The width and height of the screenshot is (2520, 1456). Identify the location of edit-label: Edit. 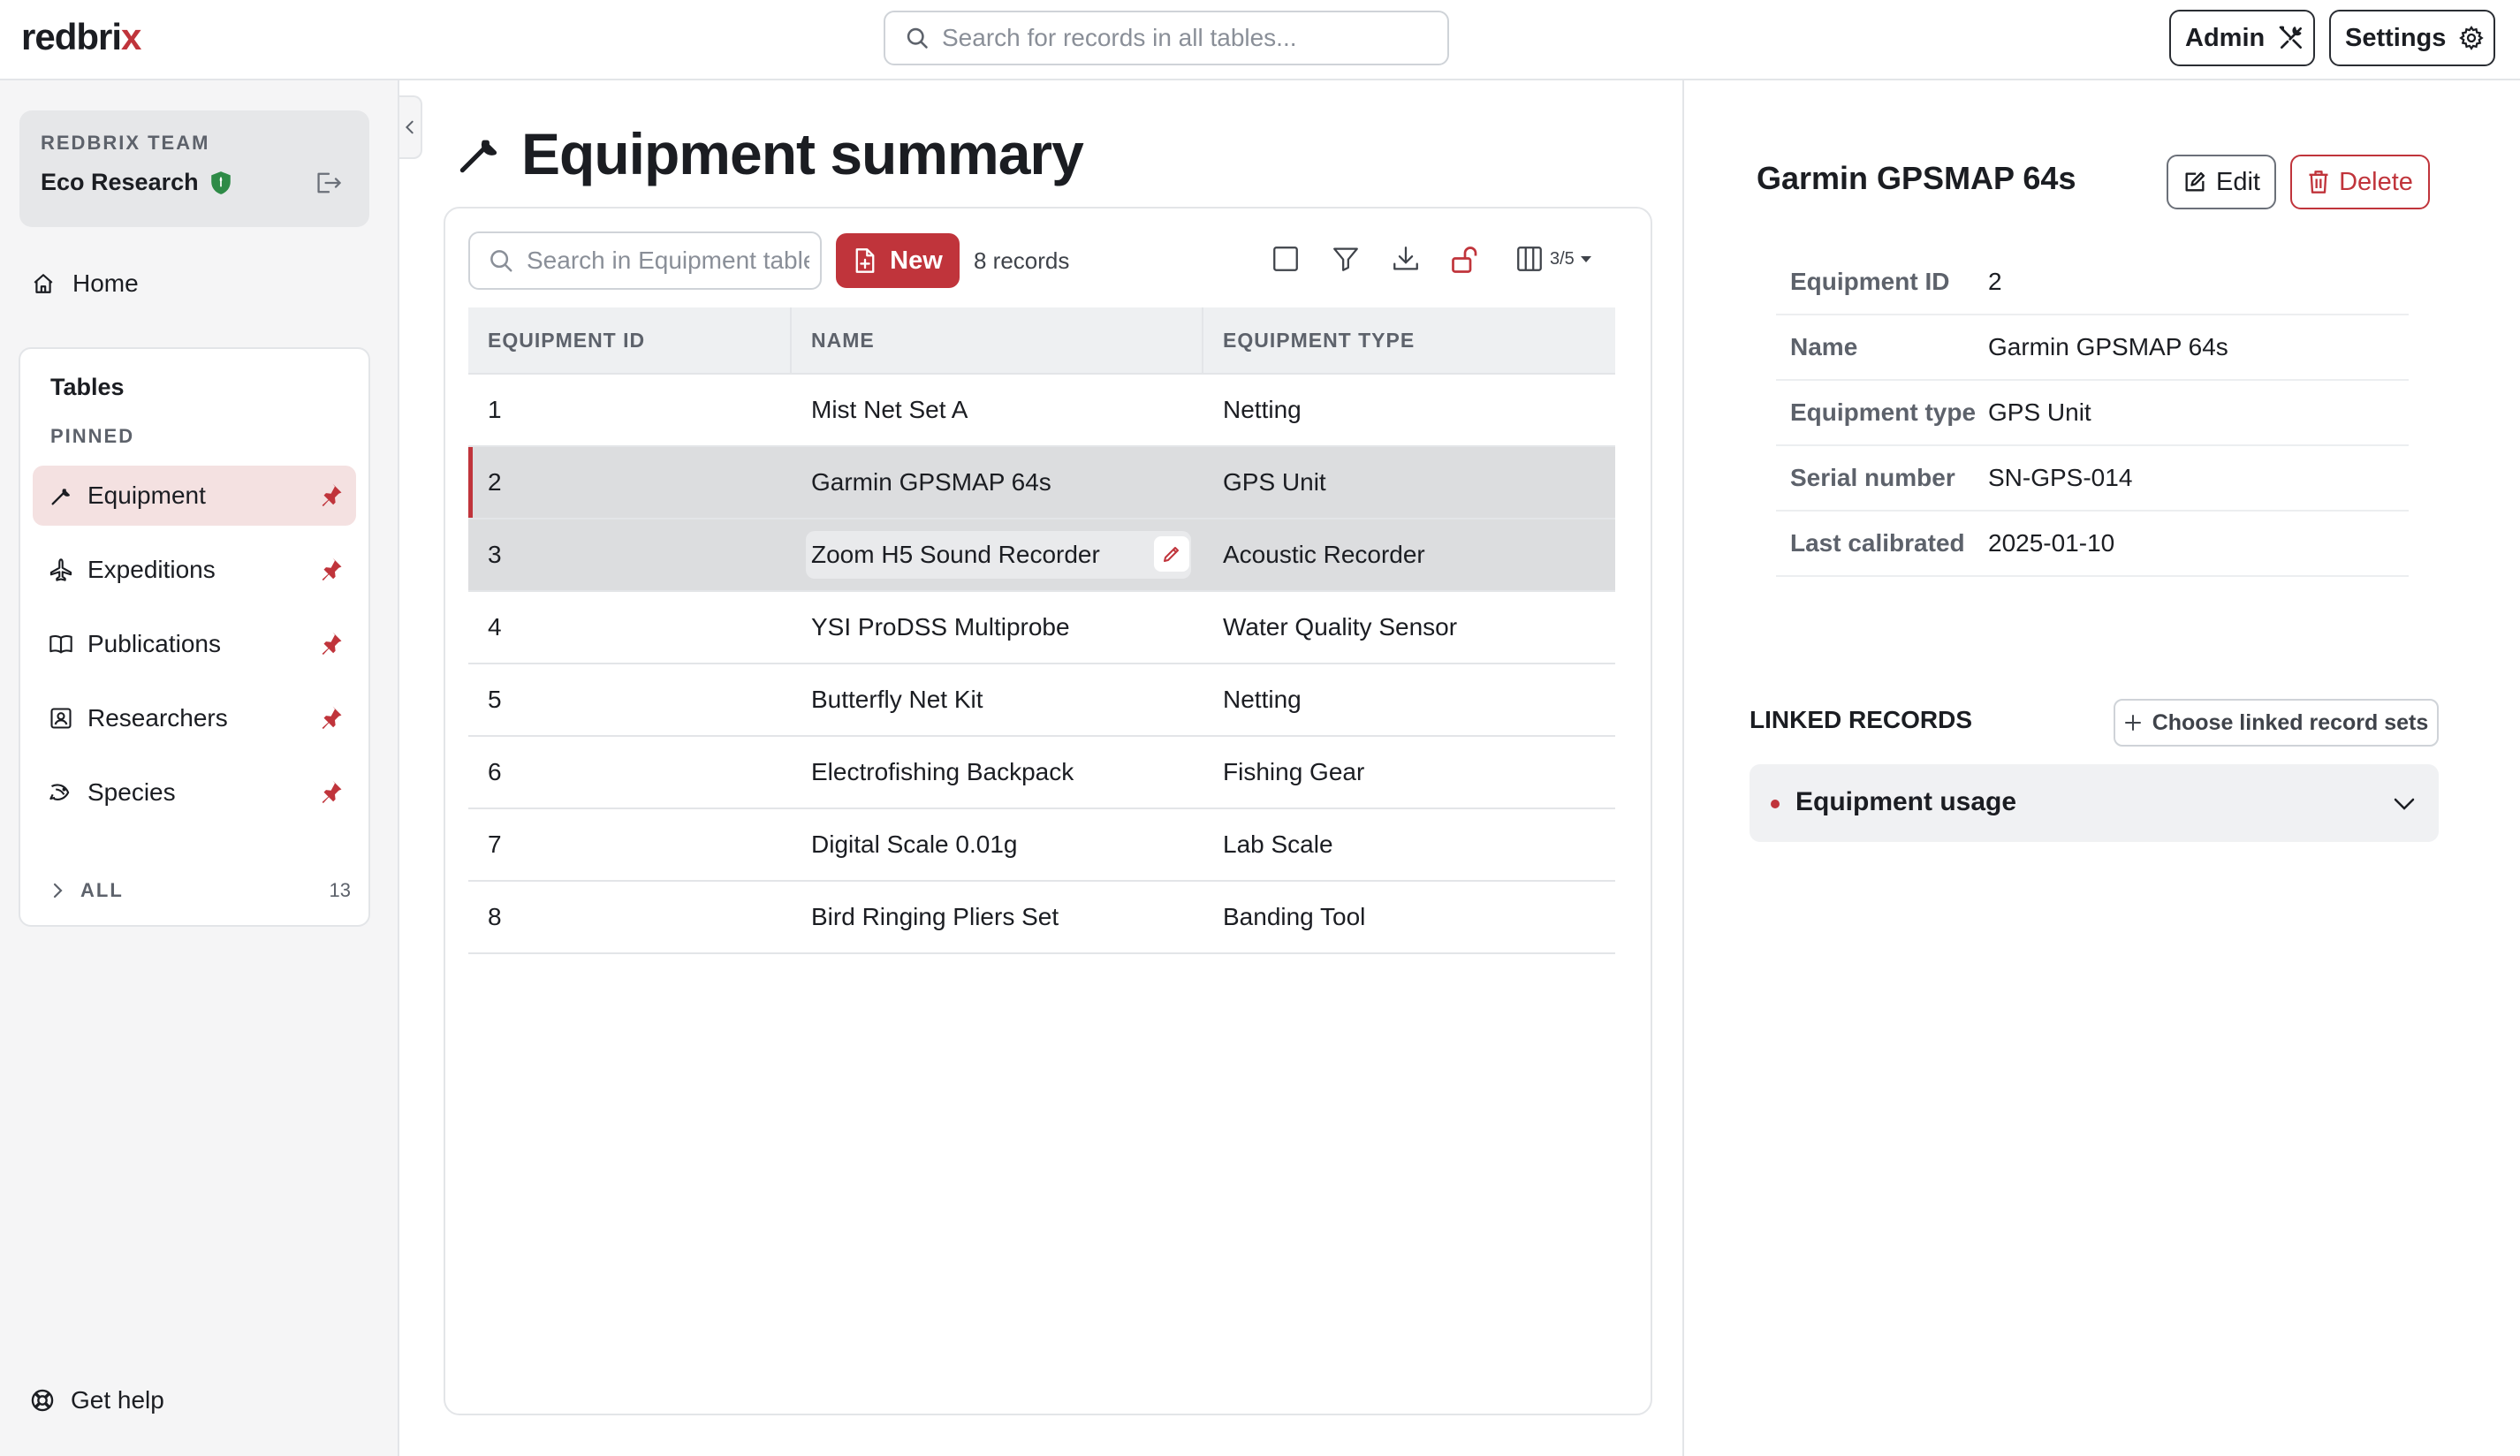
(2238, 181).